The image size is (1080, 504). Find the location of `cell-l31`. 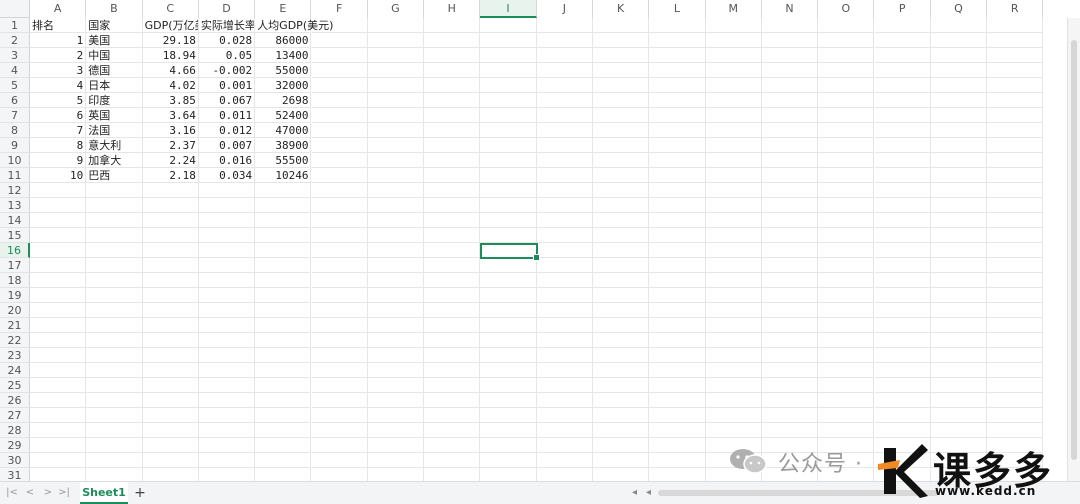

cell-l31 is located at coordinates (677, 474).